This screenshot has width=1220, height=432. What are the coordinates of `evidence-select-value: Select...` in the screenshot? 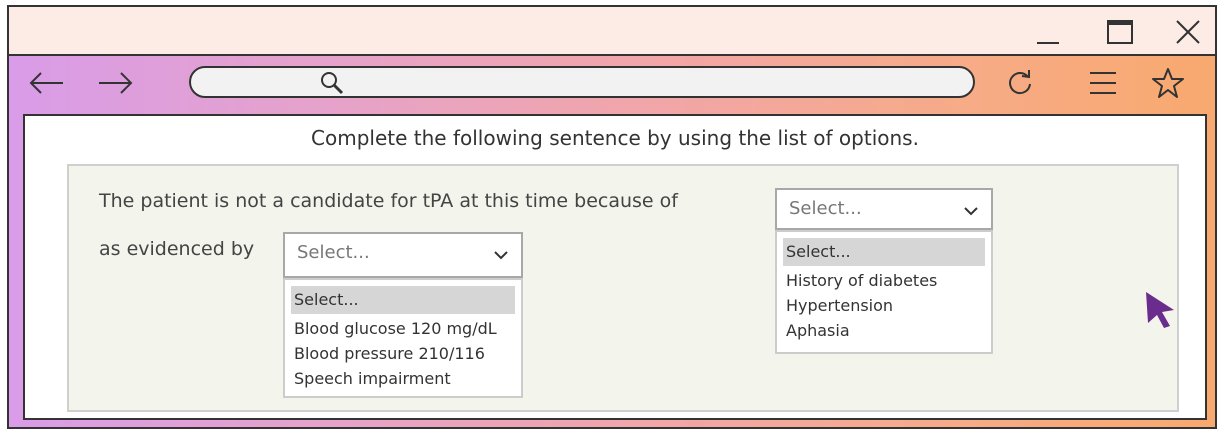 It's located at (333, 252).